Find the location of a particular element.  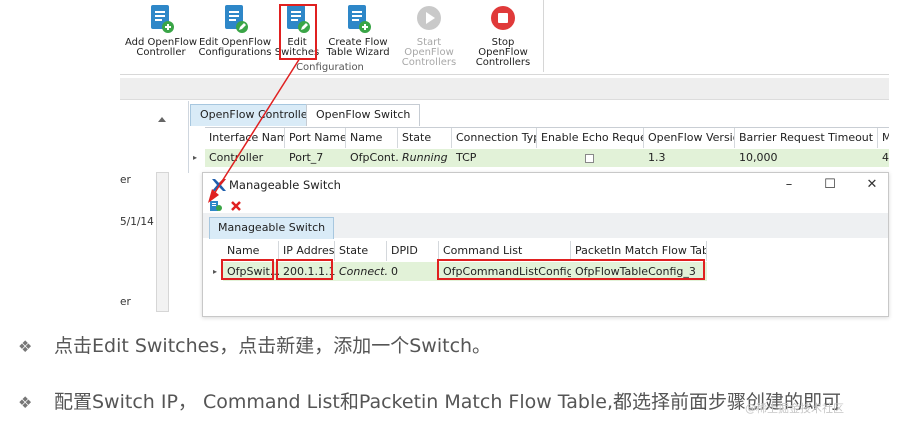

stop-icon is located at coordinates (503, 18).